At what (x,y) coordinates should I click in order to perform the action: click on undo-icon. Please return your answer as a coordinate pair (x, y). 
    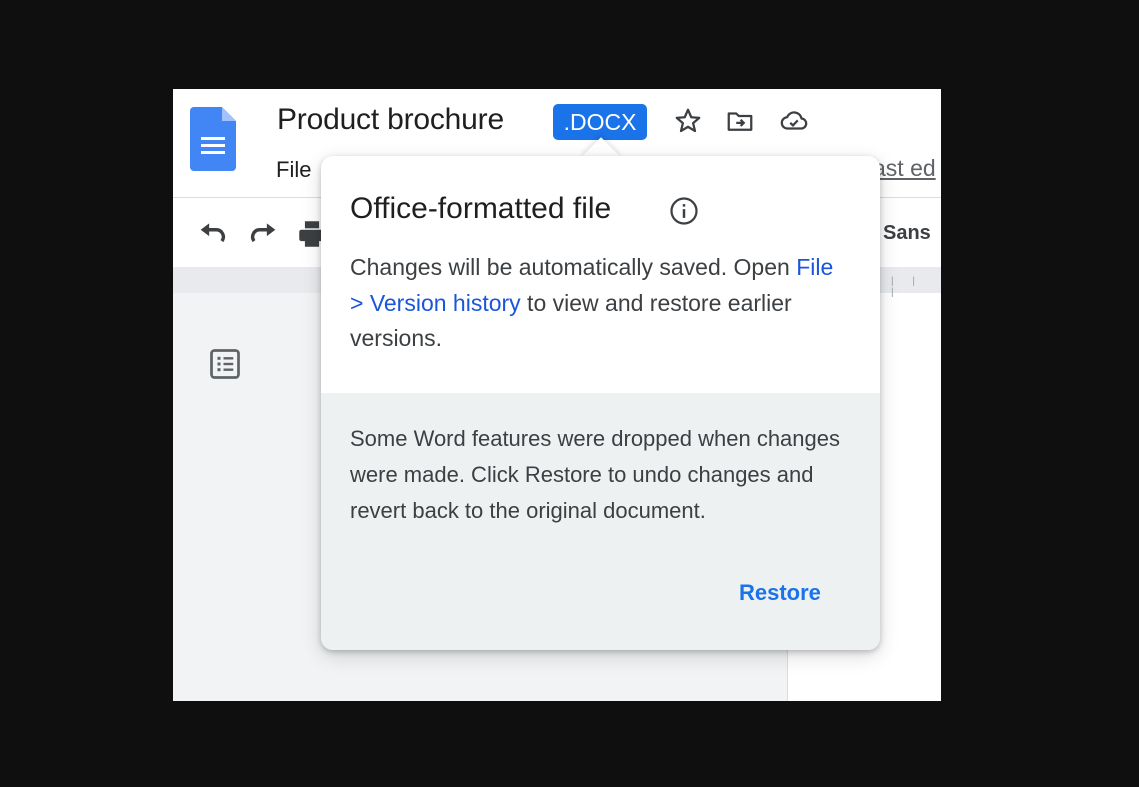
    Looking at the image, I should click on (212, 234).